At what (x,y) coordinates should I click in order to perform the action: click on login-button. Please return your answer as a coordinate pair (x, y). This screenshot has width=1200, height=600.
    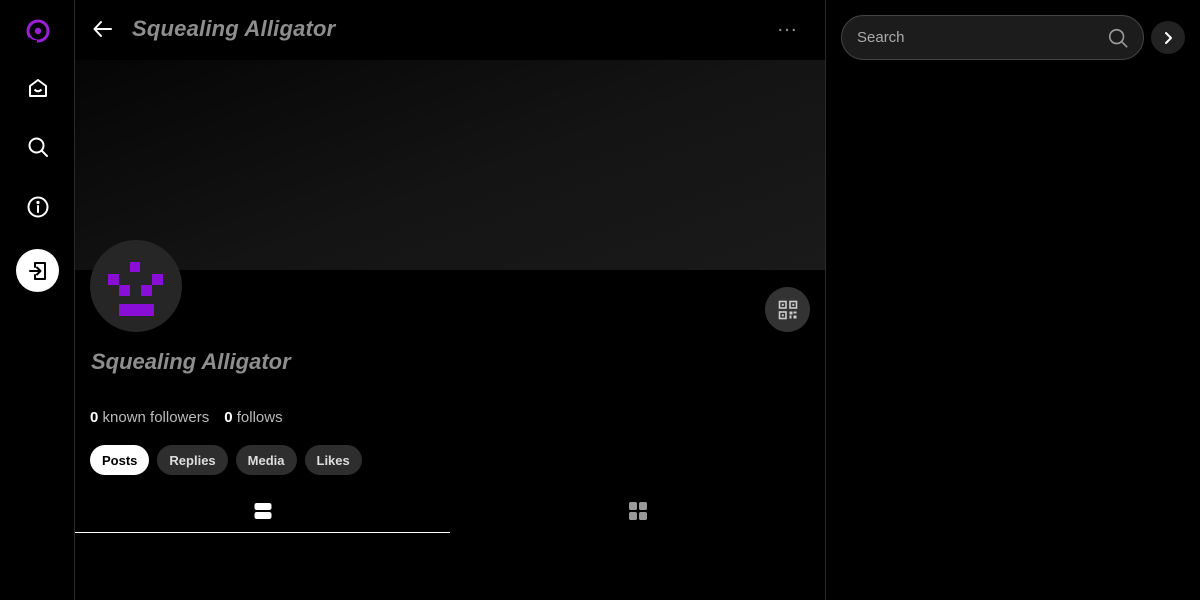
    Looking at the image, I should click on (37, 270).